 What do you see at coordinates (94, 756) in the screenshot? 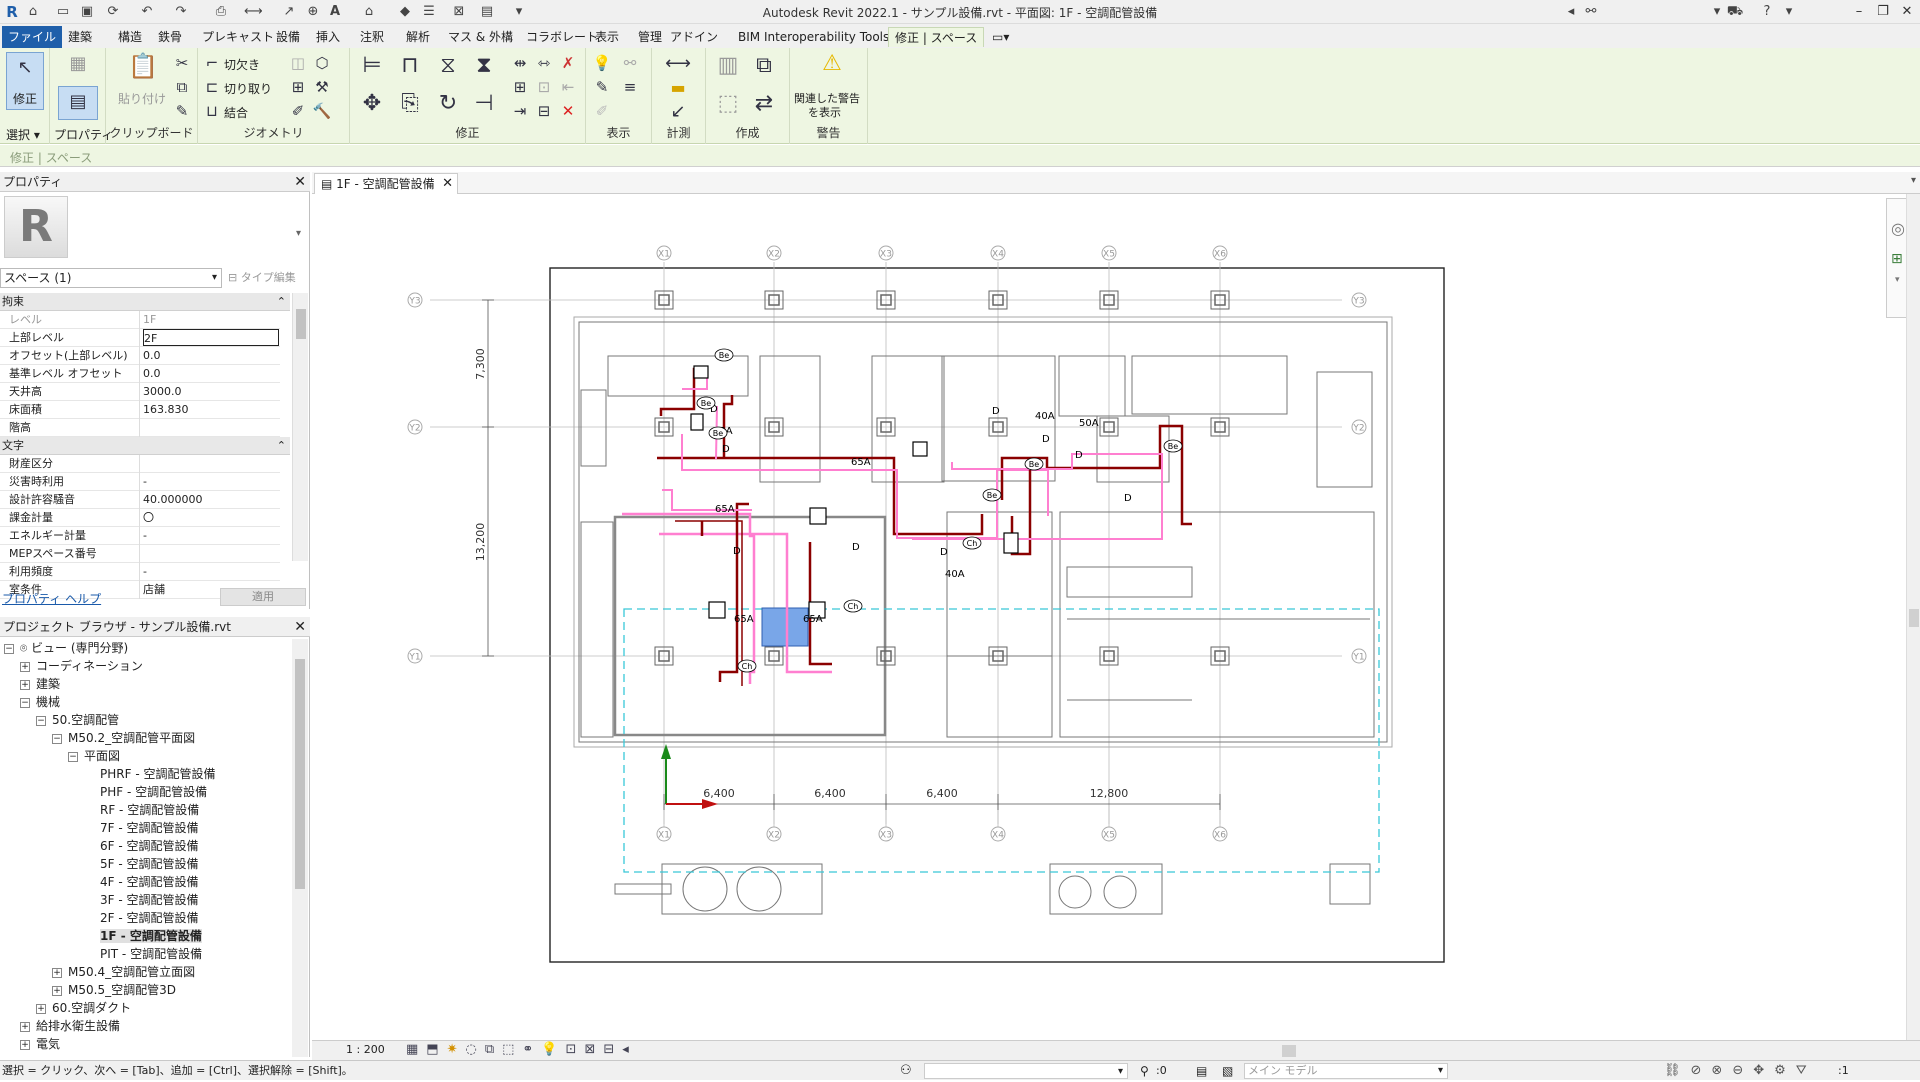
I see `browser-item: − 平面図` at bounding box center [94, 756].